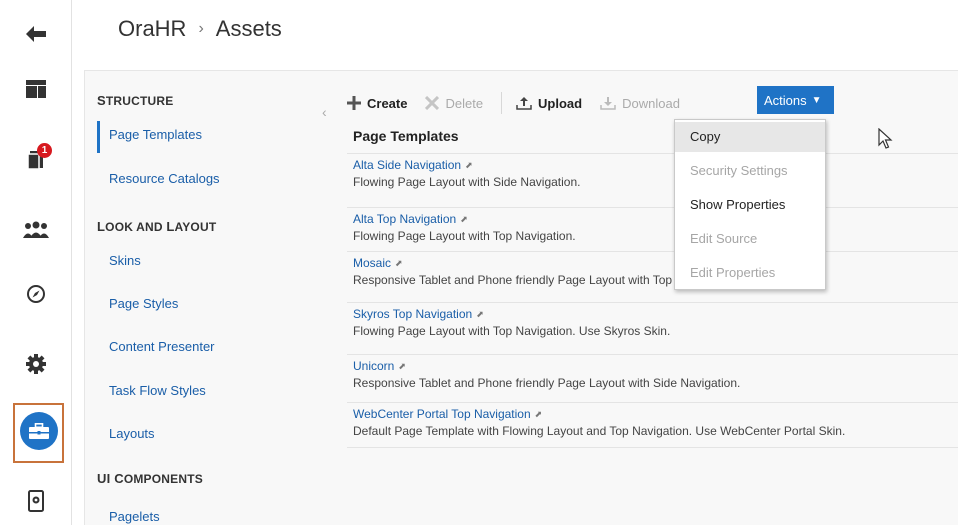 The height and width of the screenshot is (525, 958). I want to click on menu-item-show-properties: Show Properties, so click(750, 205).